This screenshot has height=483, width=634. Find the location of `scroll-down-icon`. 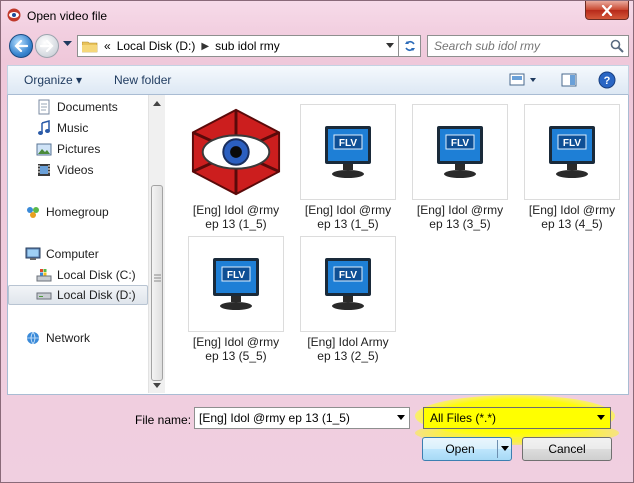

scroll-down-icon is located at coordinates (157, 385).